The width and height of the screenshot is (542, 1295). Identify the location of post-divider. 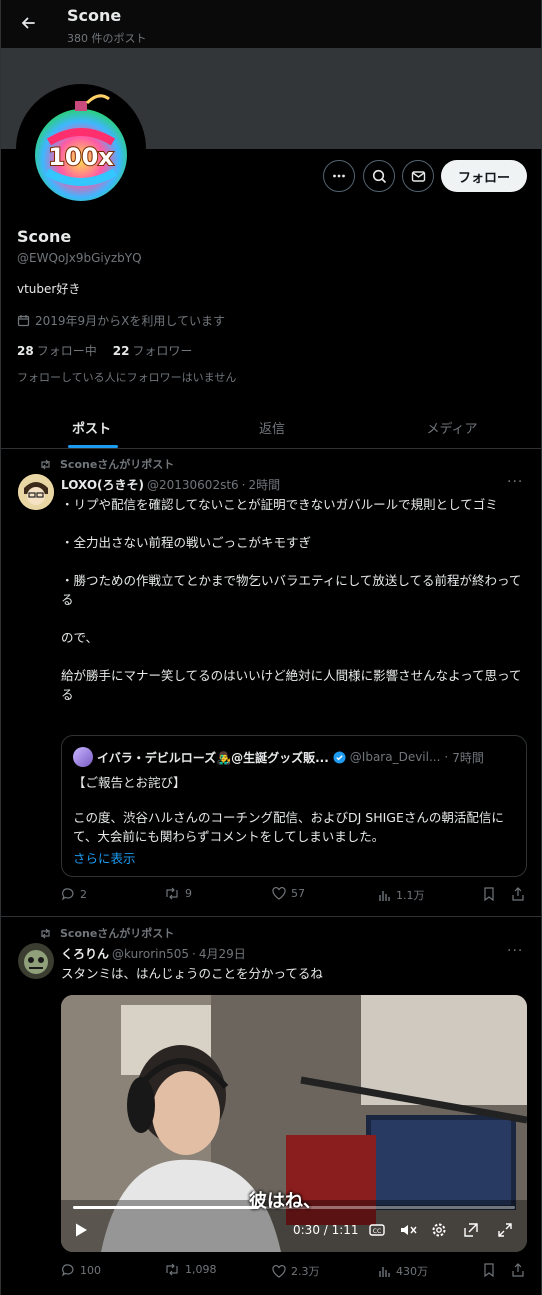
(271, 916).